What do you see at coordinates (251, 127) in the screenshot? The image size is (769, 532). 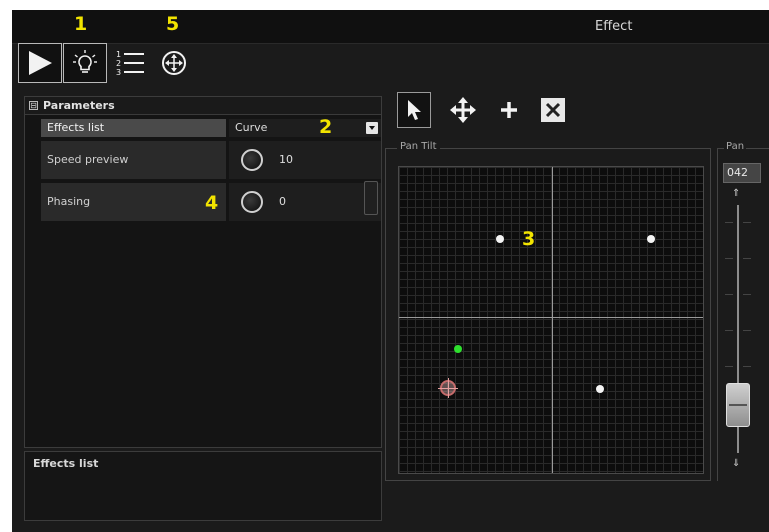 I see `effect-select-value: Curve` at bounding box center [251, 127].